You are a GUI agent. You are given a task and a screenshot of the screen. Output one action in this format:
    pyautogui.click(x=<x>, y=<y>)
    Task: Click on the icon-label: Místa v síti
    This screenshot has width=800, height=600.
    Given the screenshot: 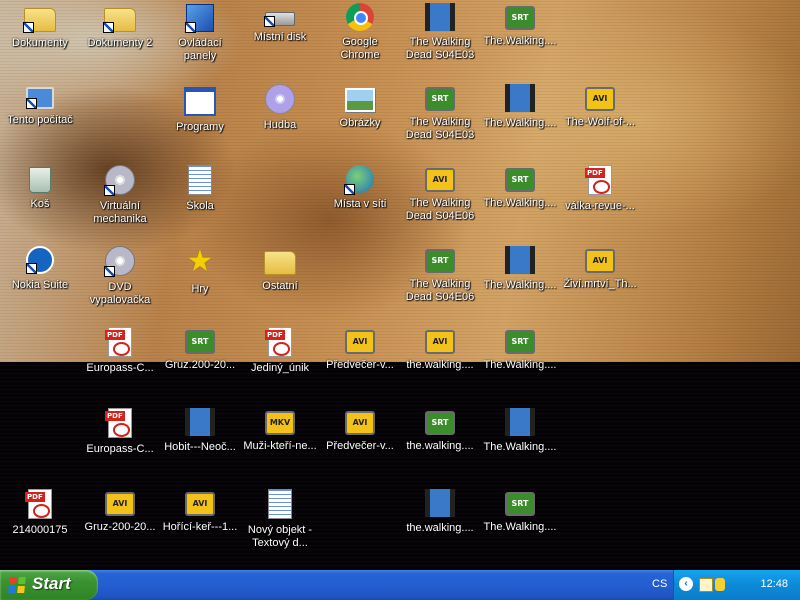 What is the action you would take?
    pyautogui.click(x=360, y=204)
    